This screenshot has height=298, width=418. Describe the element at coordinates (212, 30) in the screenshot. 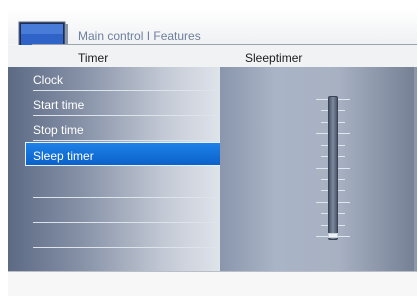

I see `menu-header: Main control I Features` at that location.